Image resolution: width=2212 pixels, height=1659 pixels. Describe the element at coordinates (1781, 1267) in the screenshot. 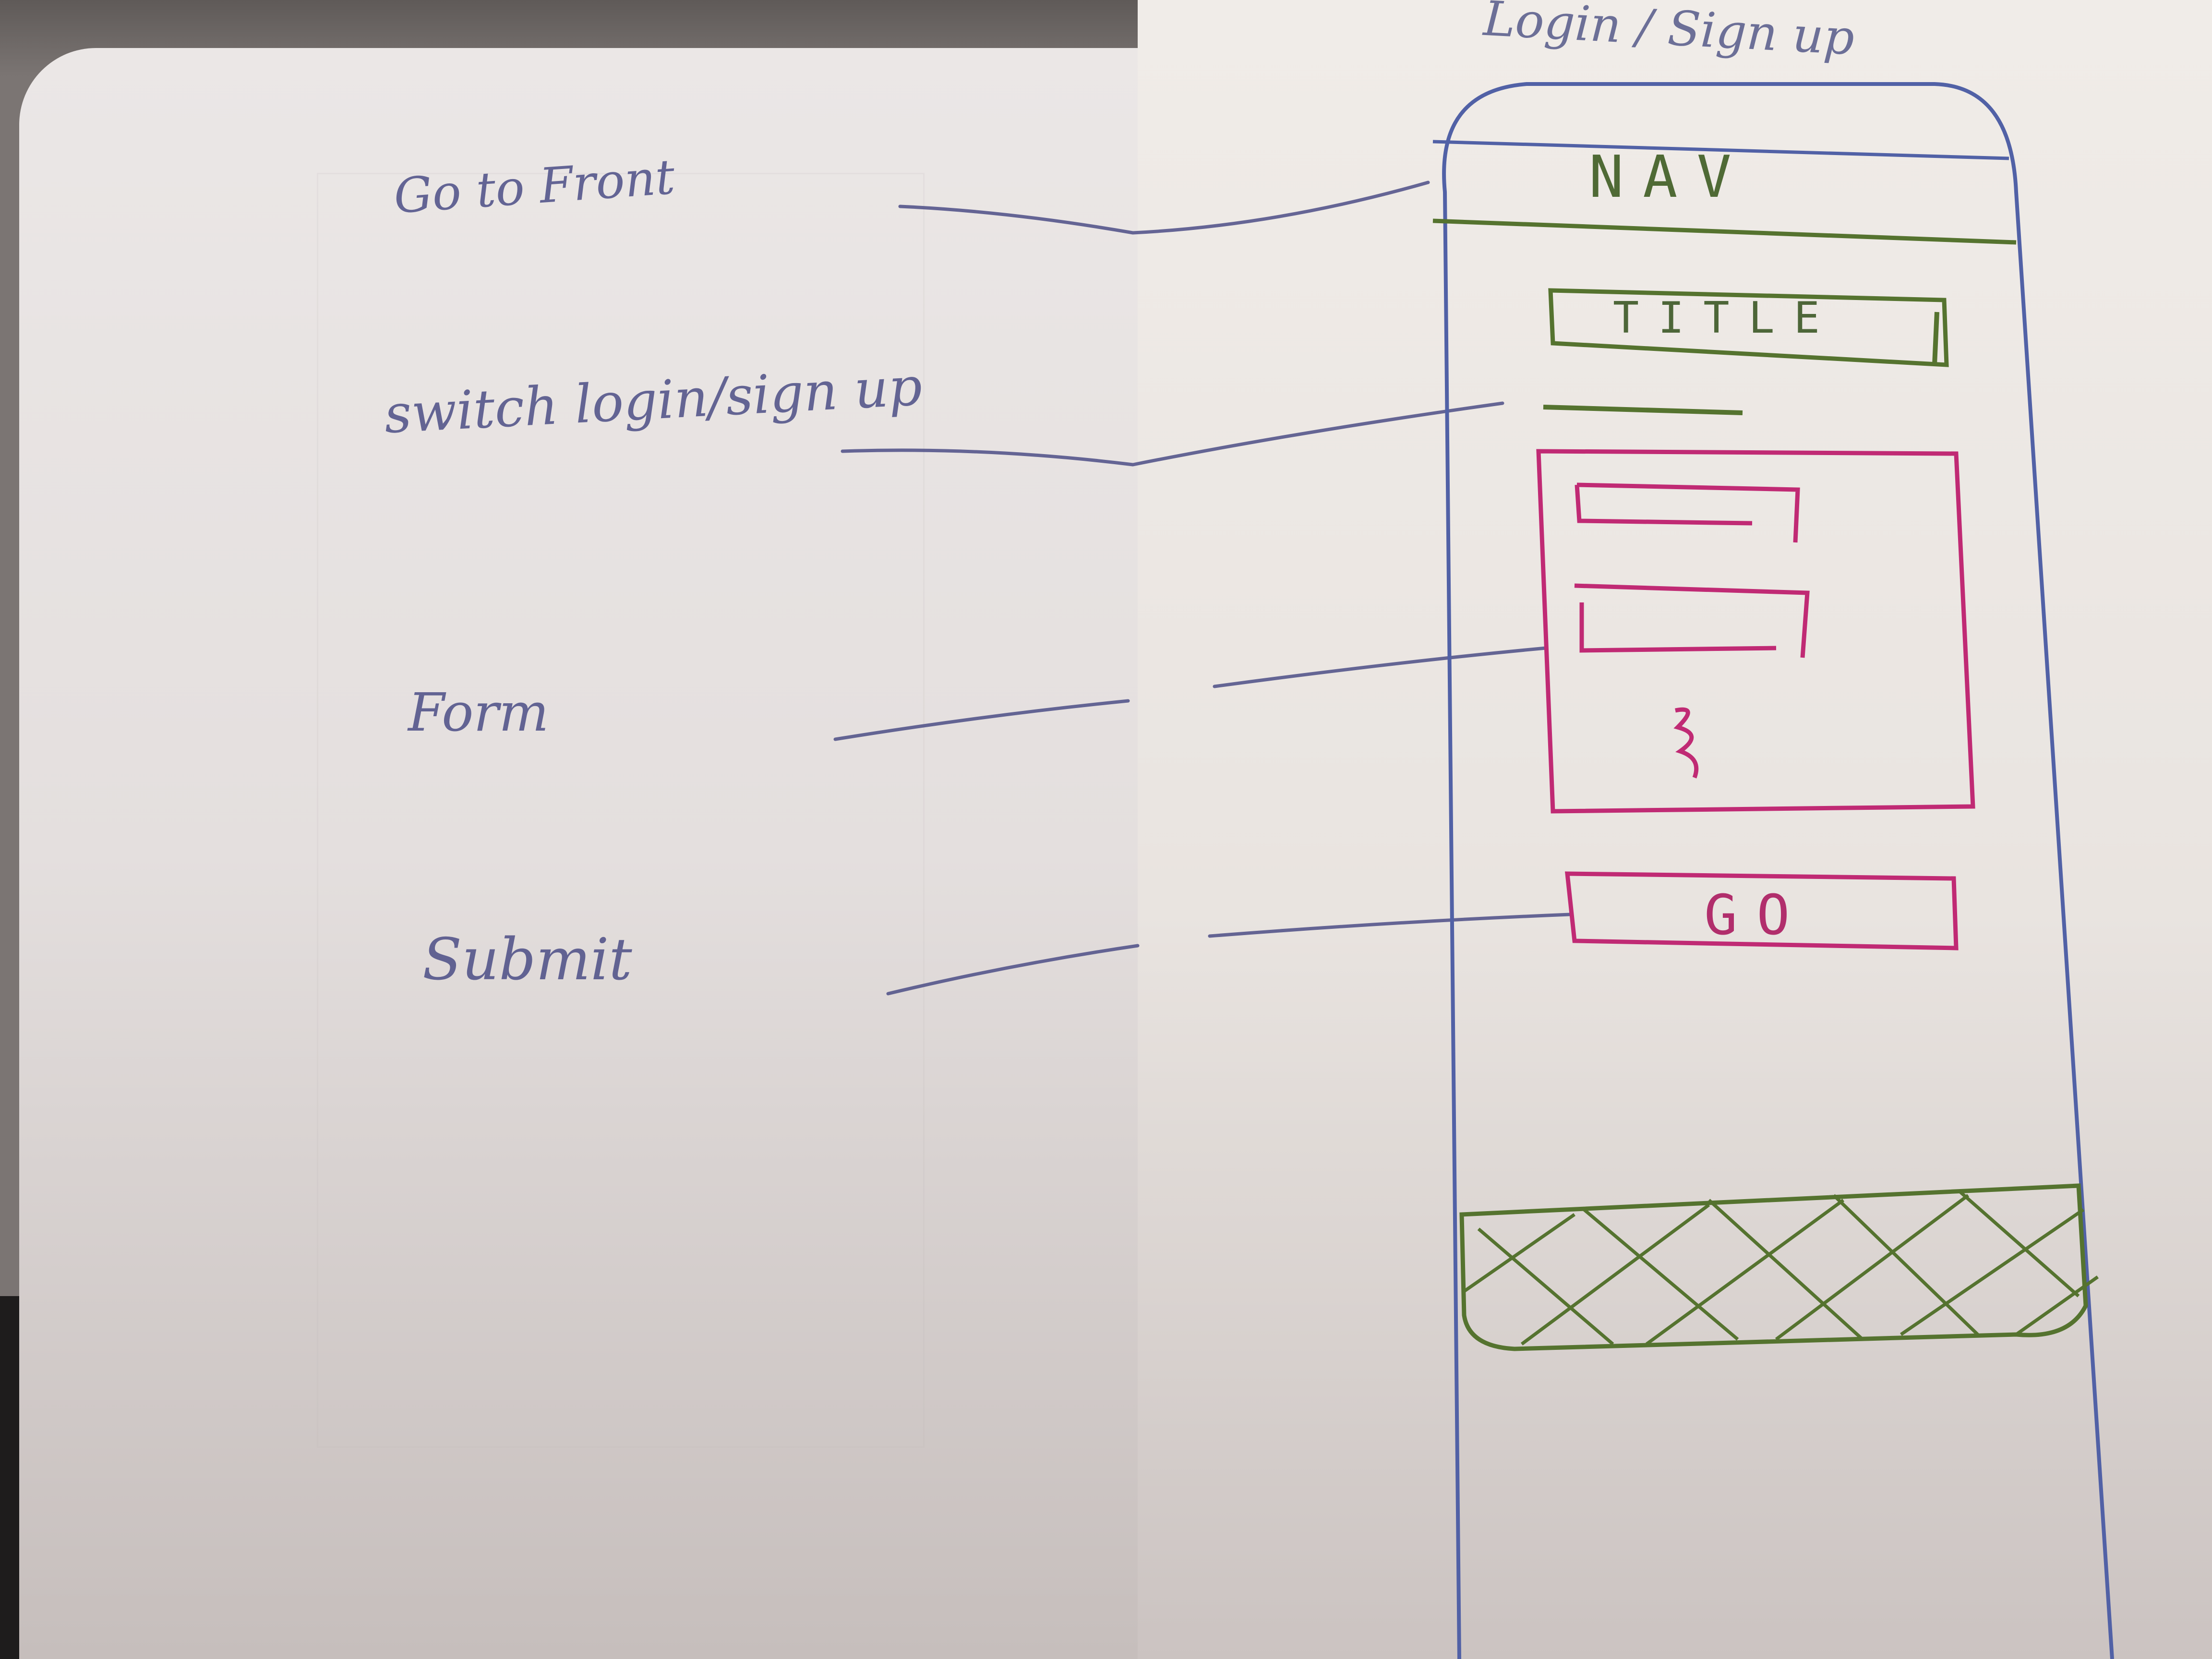

I see `footer-hatching` at that location.